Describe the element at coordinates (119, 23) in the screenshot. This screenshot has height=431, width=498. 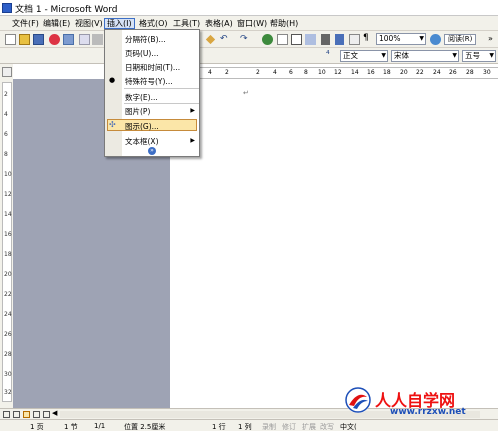
I see `menu-insert: 插入(I)` at that location.